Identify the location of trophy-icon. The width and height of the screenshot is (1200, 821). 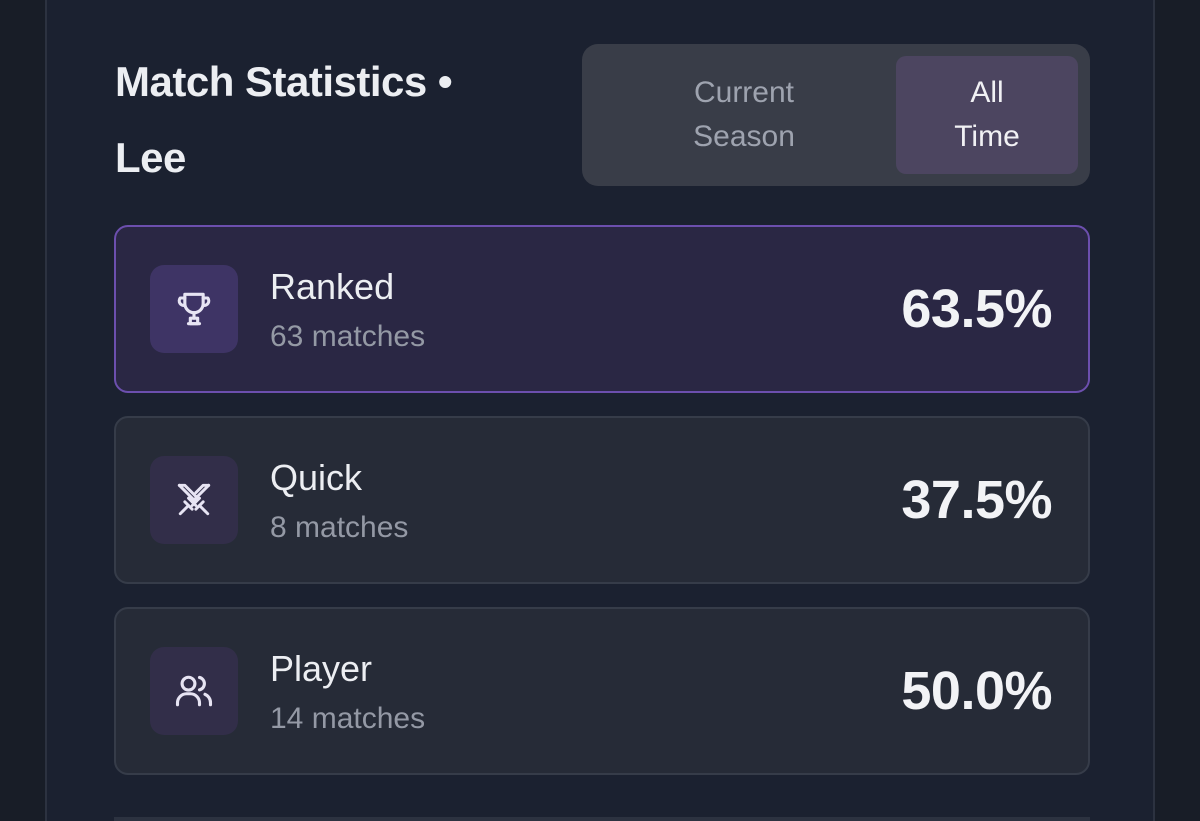
(194, 309).